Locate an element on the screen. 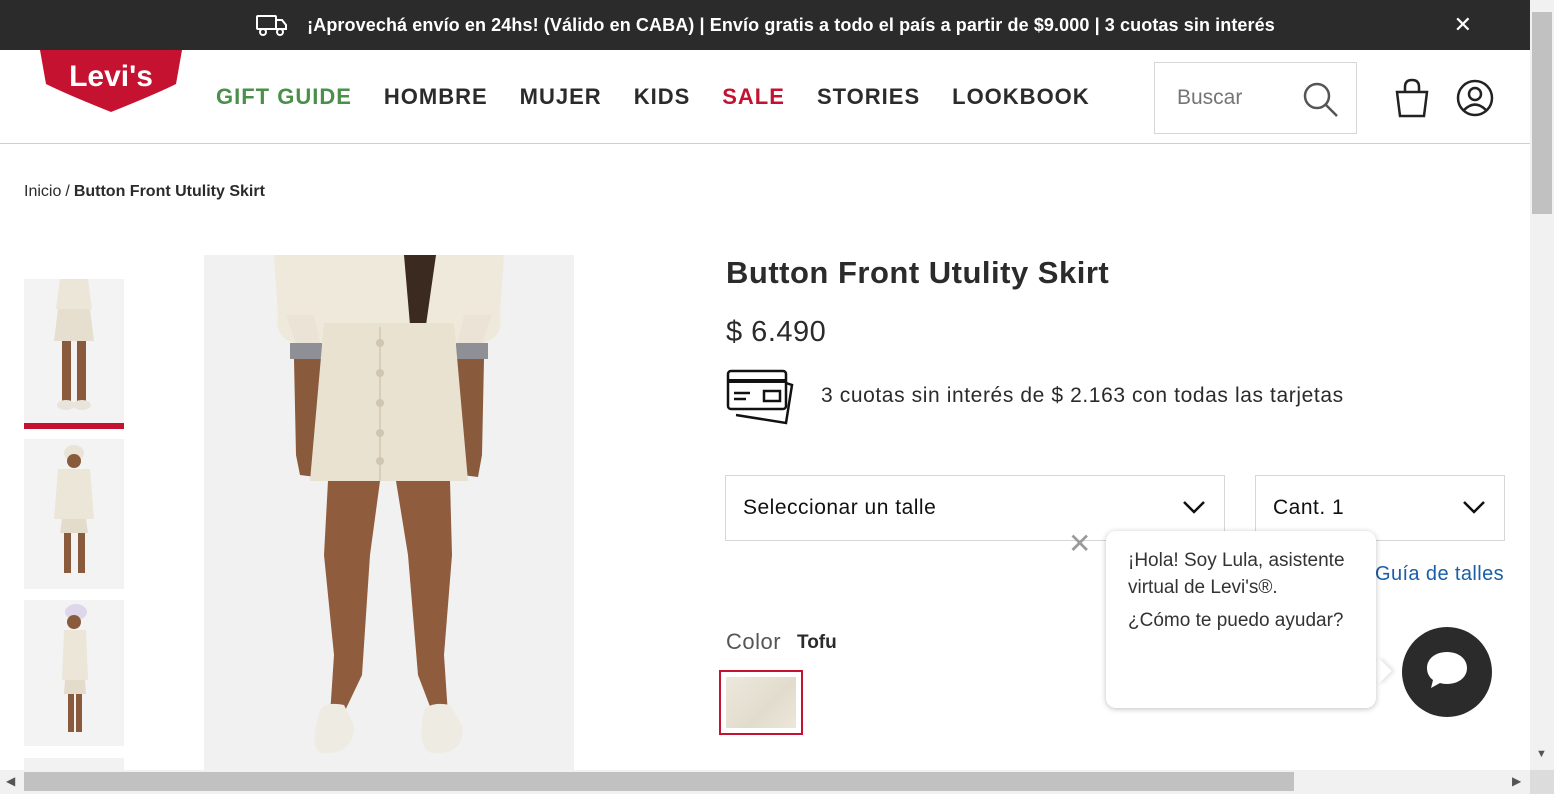  quantity-select-label: Cant. 1 is located at coordinates (1309, 507).